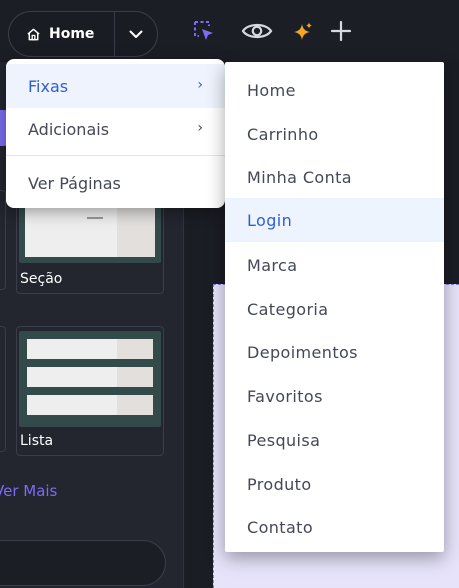  I want to click on submenu-item-minha-conta: Minha Conta, so click(334, 177).